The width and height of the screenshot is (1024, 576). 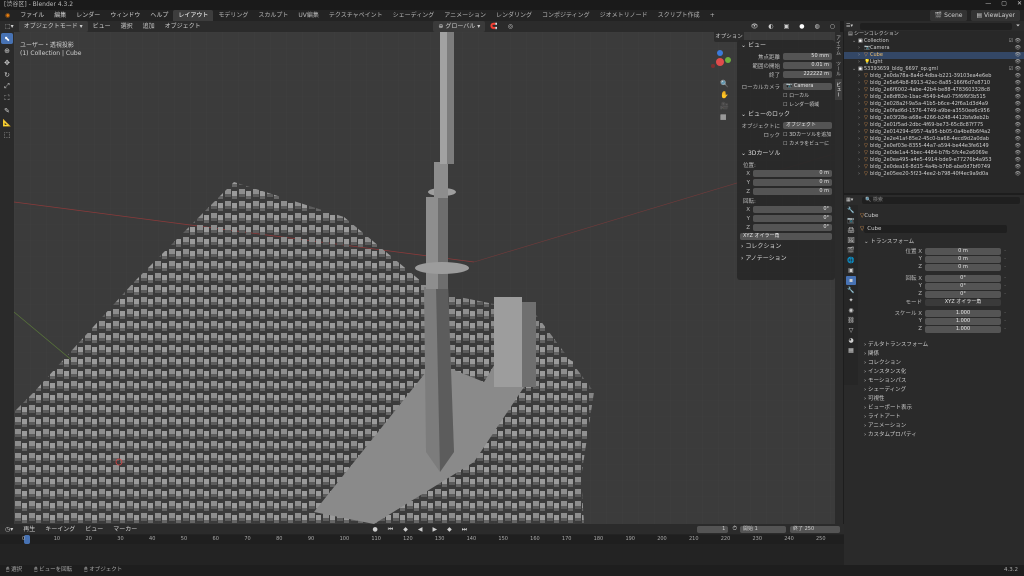 I want to click on cursor-loc-x-field: 0 m, so click(x=792, y=173).